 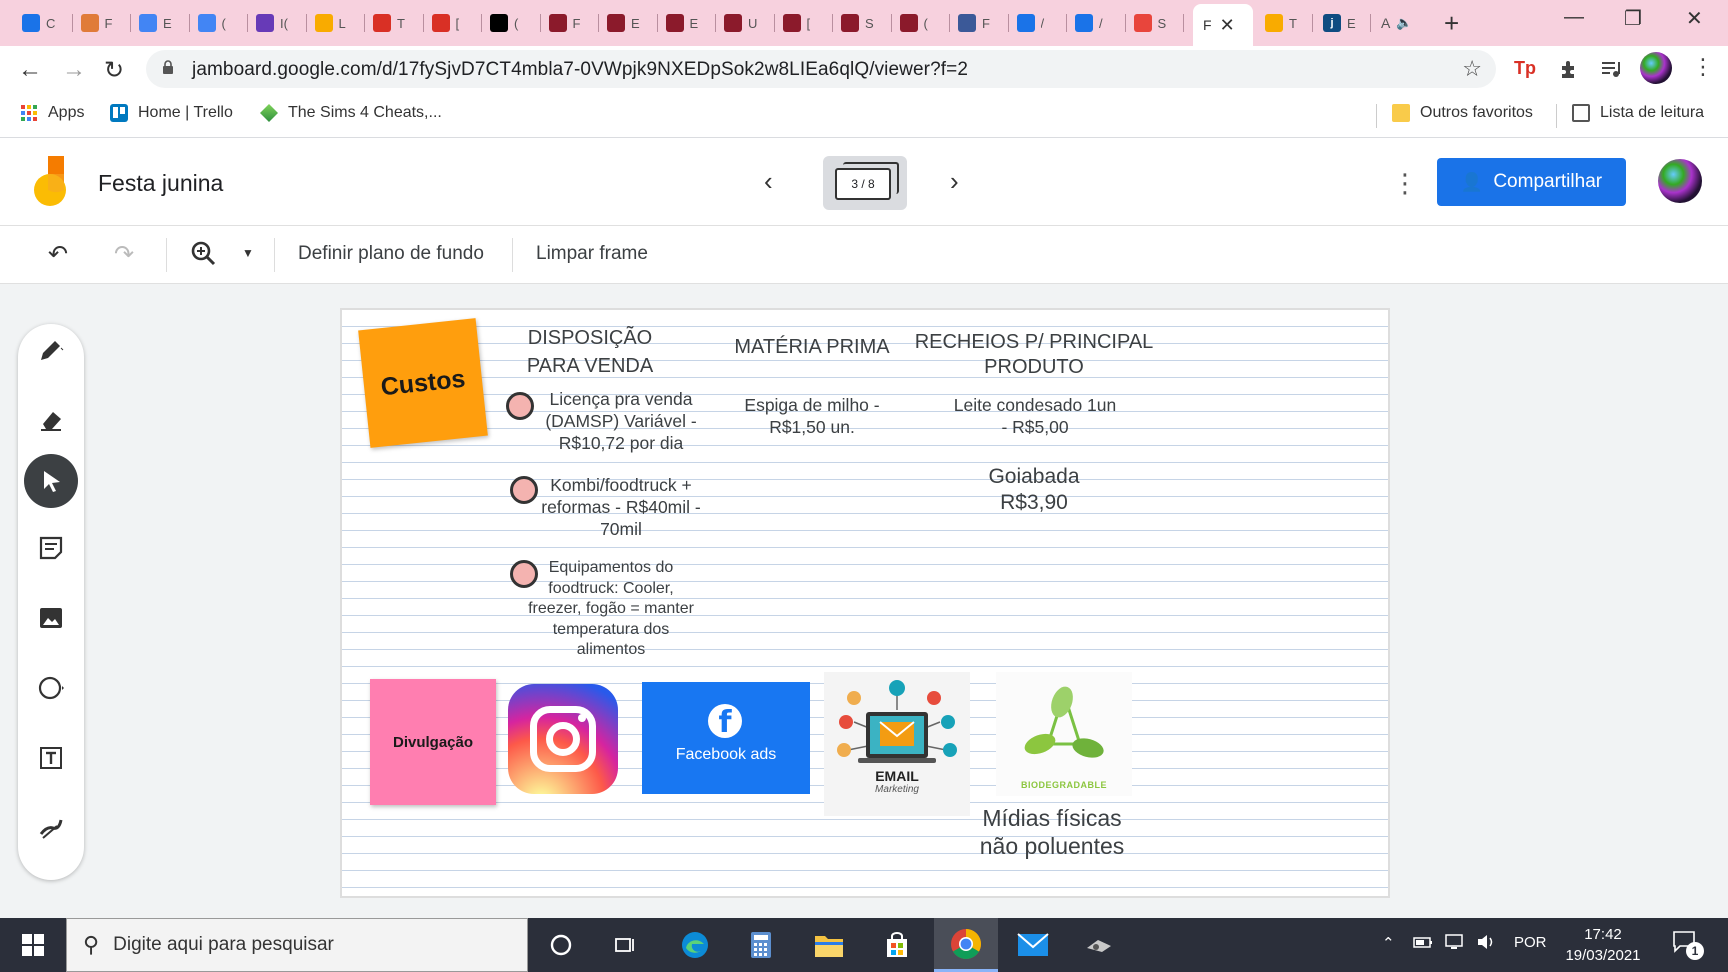 What do you see at coordinates (812, 347) in the screenshot?
I see `heading-raw-material: MATÉRIA PRIMA` at bounding box center [812, 347].